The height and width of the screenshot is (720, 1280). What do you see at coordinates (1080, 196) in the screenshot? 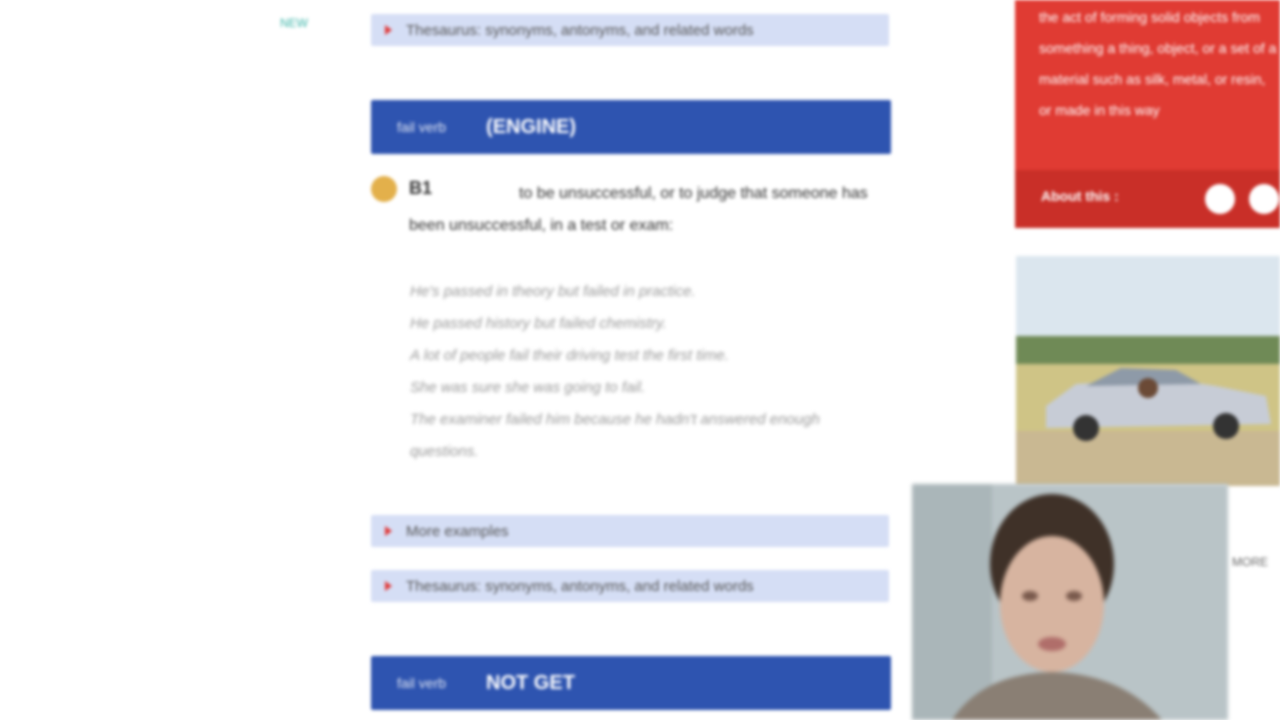
I see `about-label: About this :` at bounding box center [1080, 196].